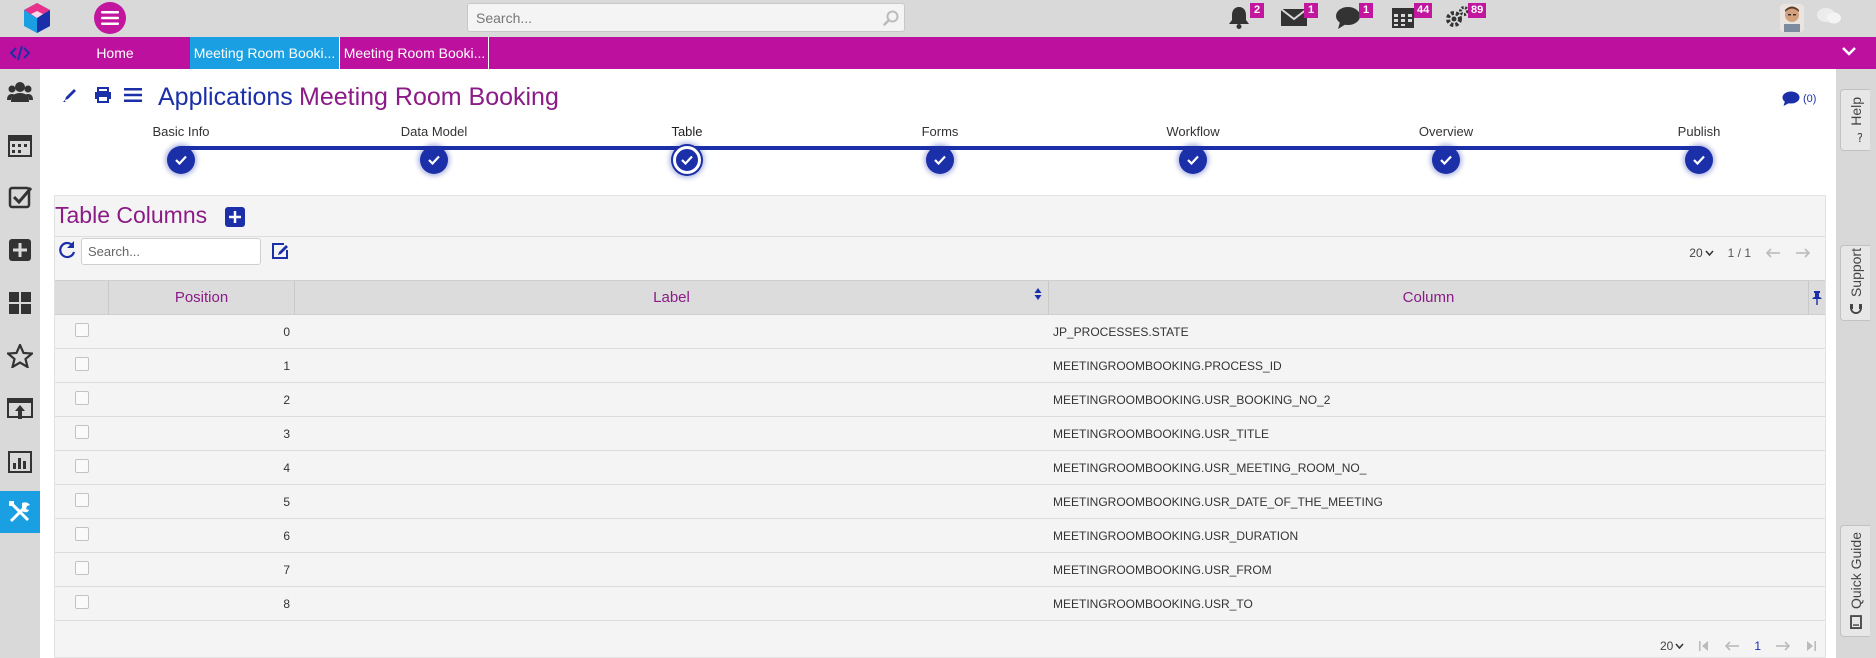  I want to click on tabs-chevron-down-icon, so click(1849, 51).